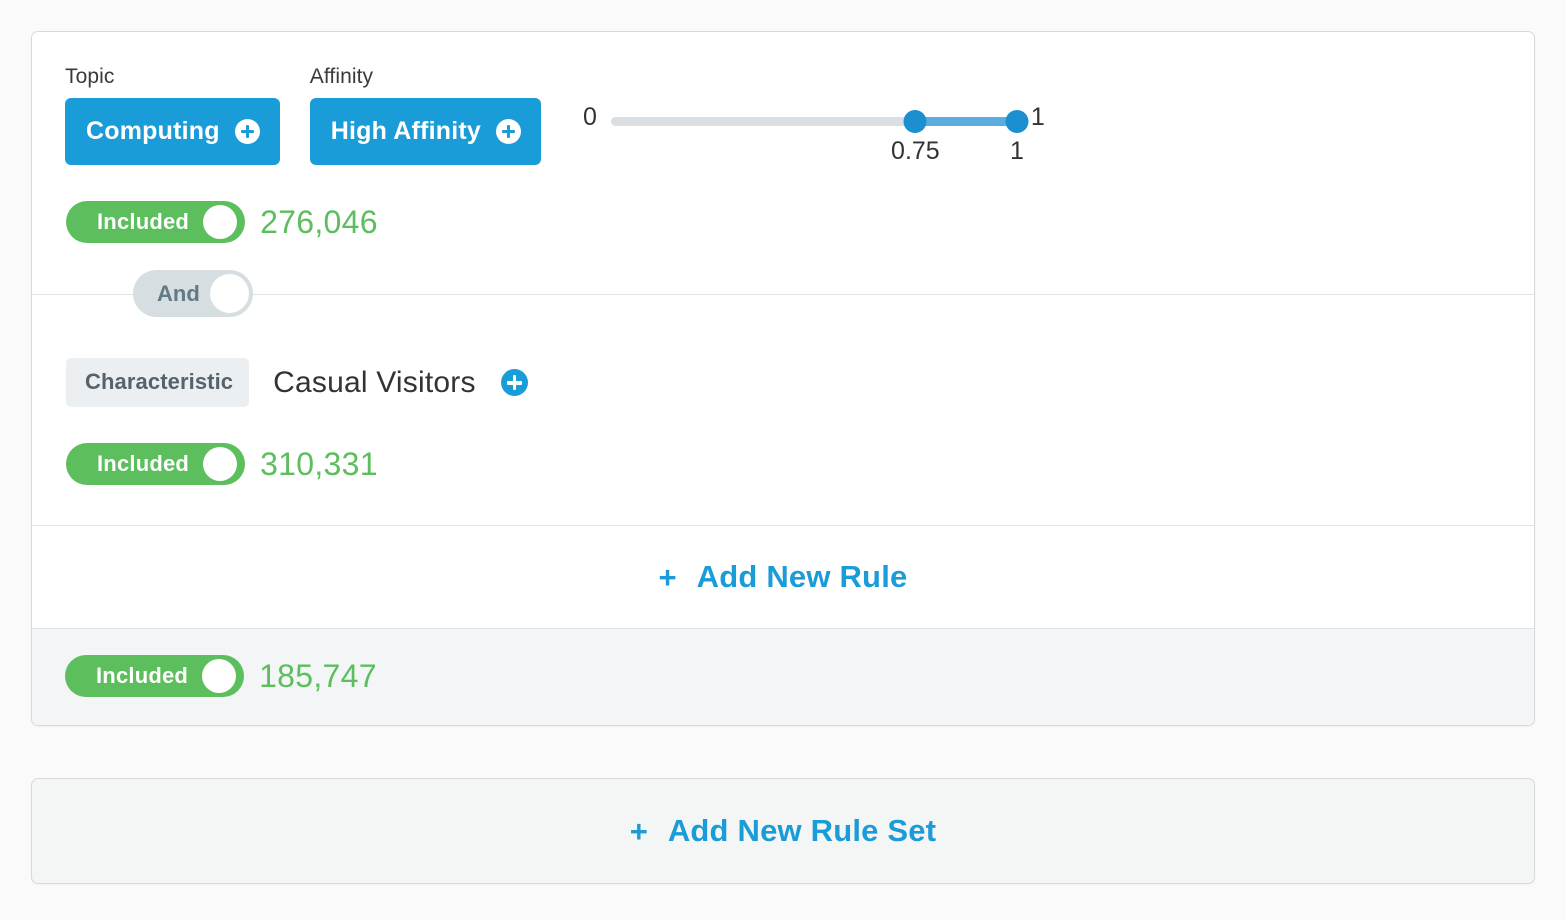 This screenshot has height=920, width=1566. I want to click on add-new-rule-label: Add New Rule, so click(802, 576).